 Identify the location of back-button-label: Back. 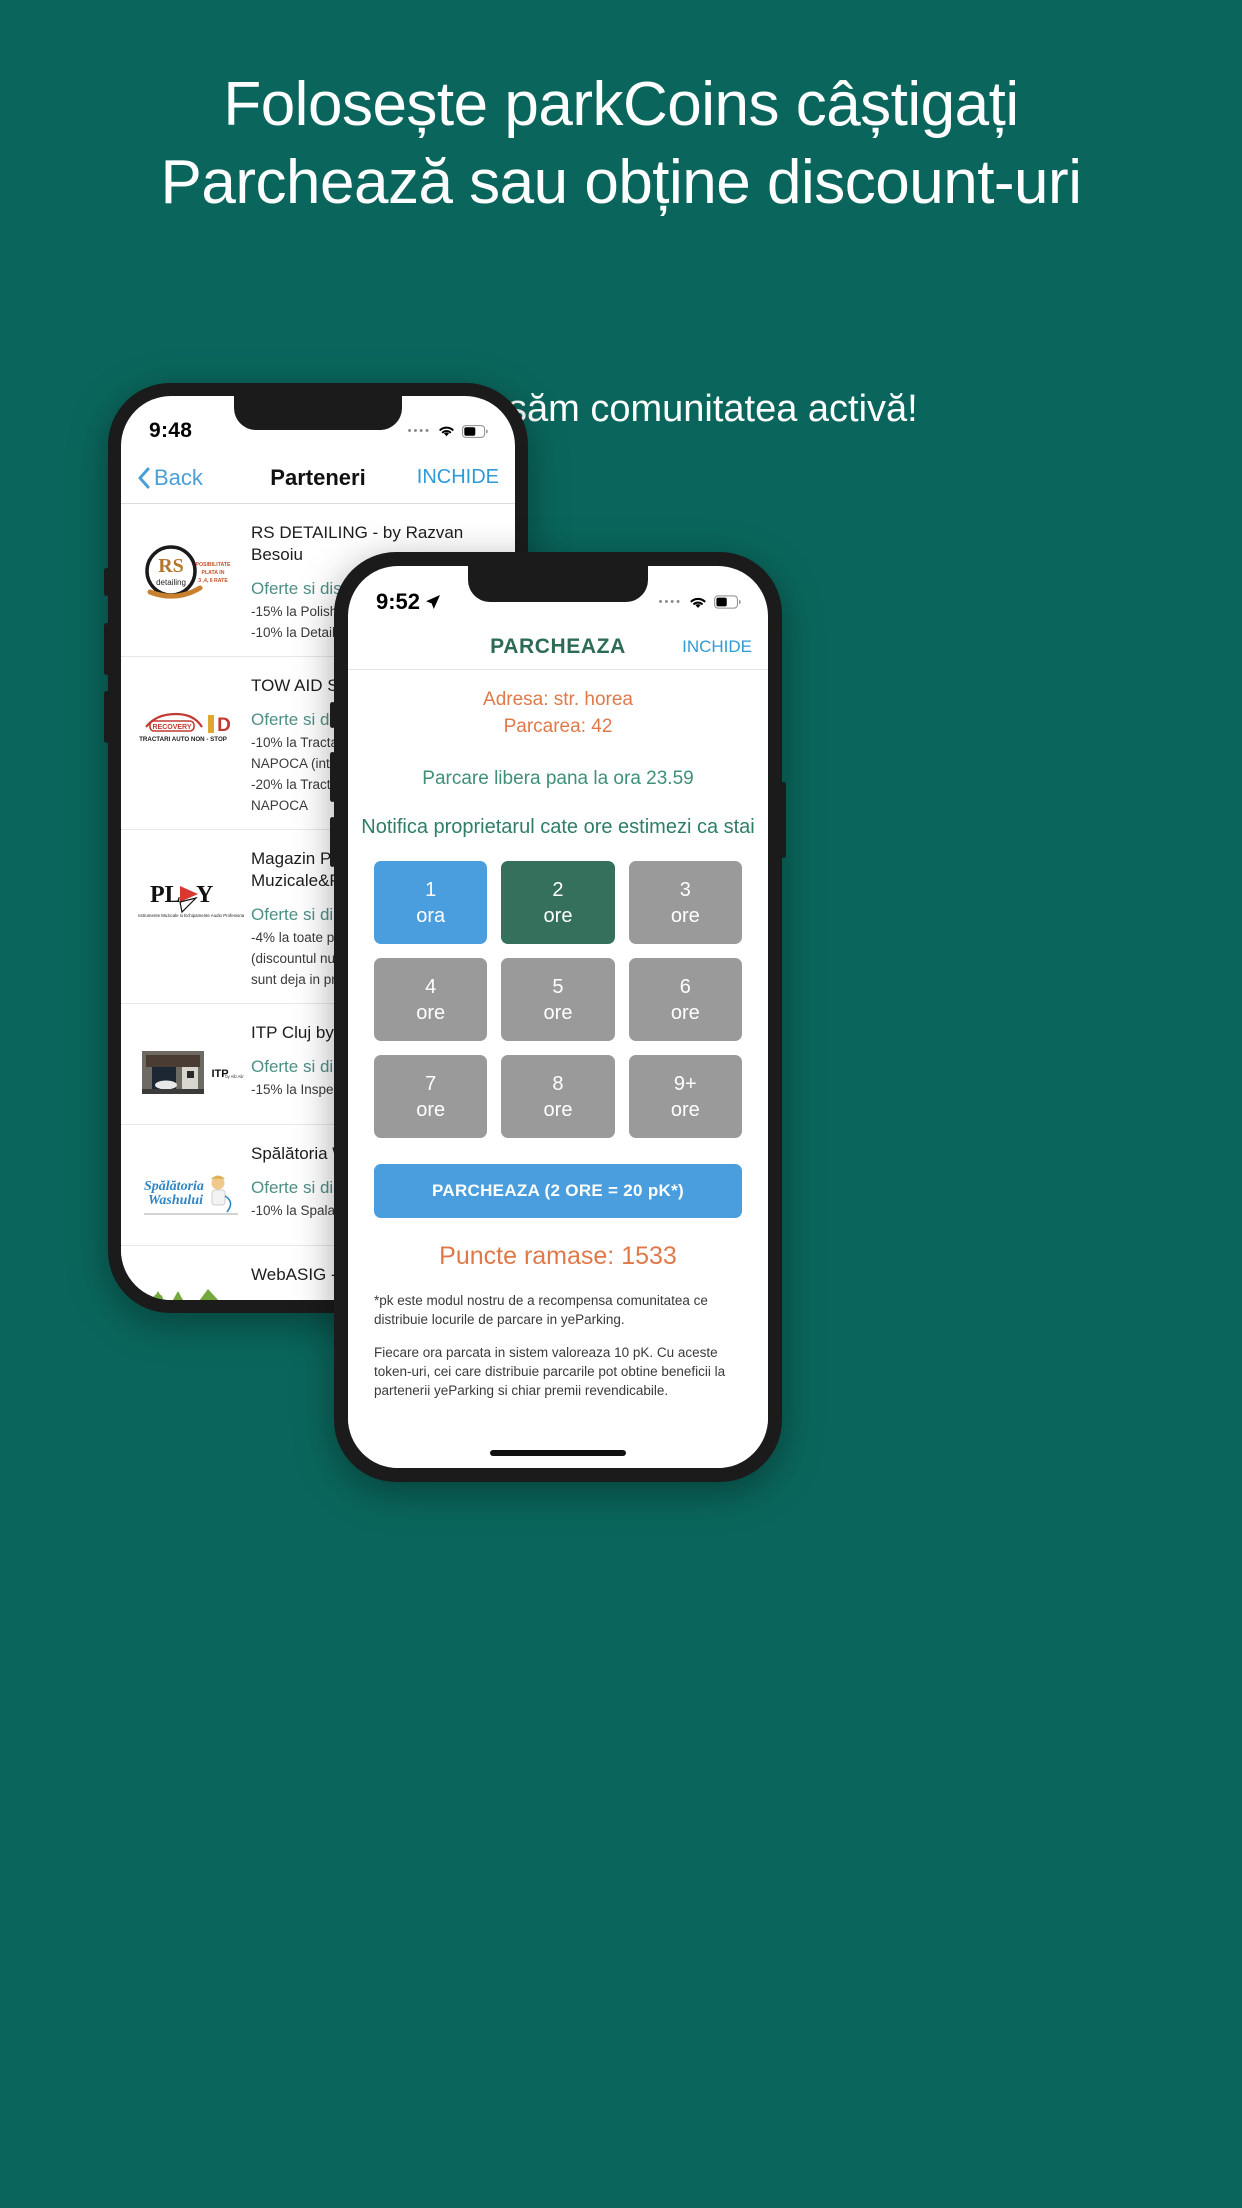
(178, 477).